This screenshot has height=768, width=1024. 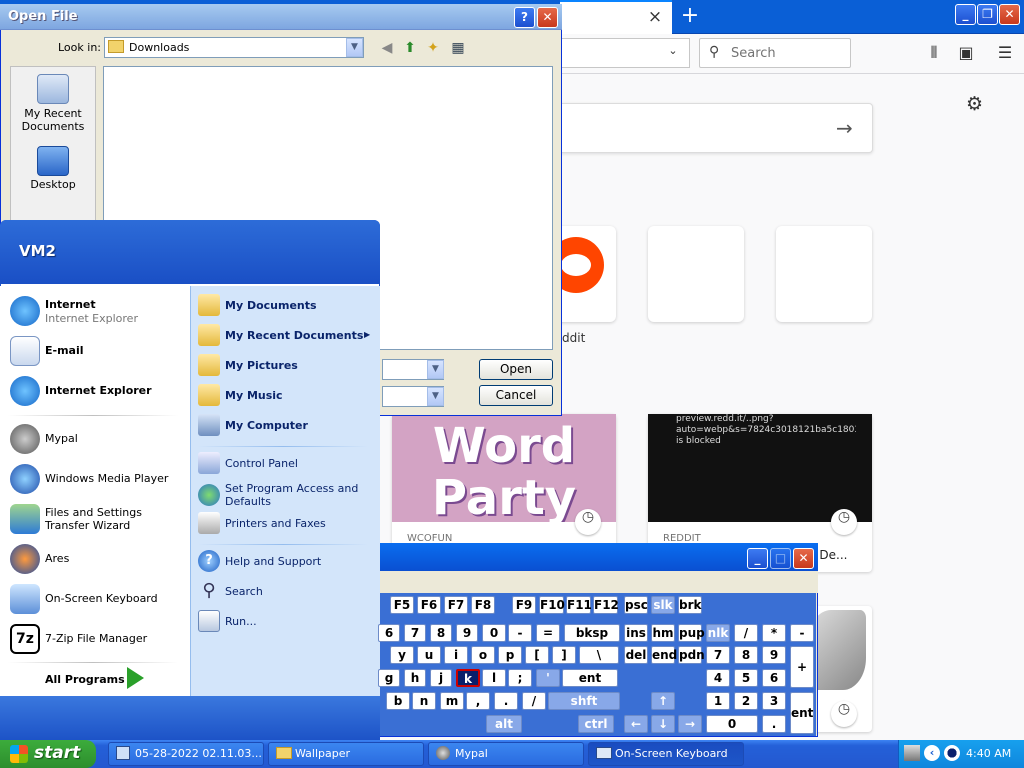 What do you see at coordinates (415, 678) in the screenshot?
I see `osk-key: h` at bounding box center [415, 678].